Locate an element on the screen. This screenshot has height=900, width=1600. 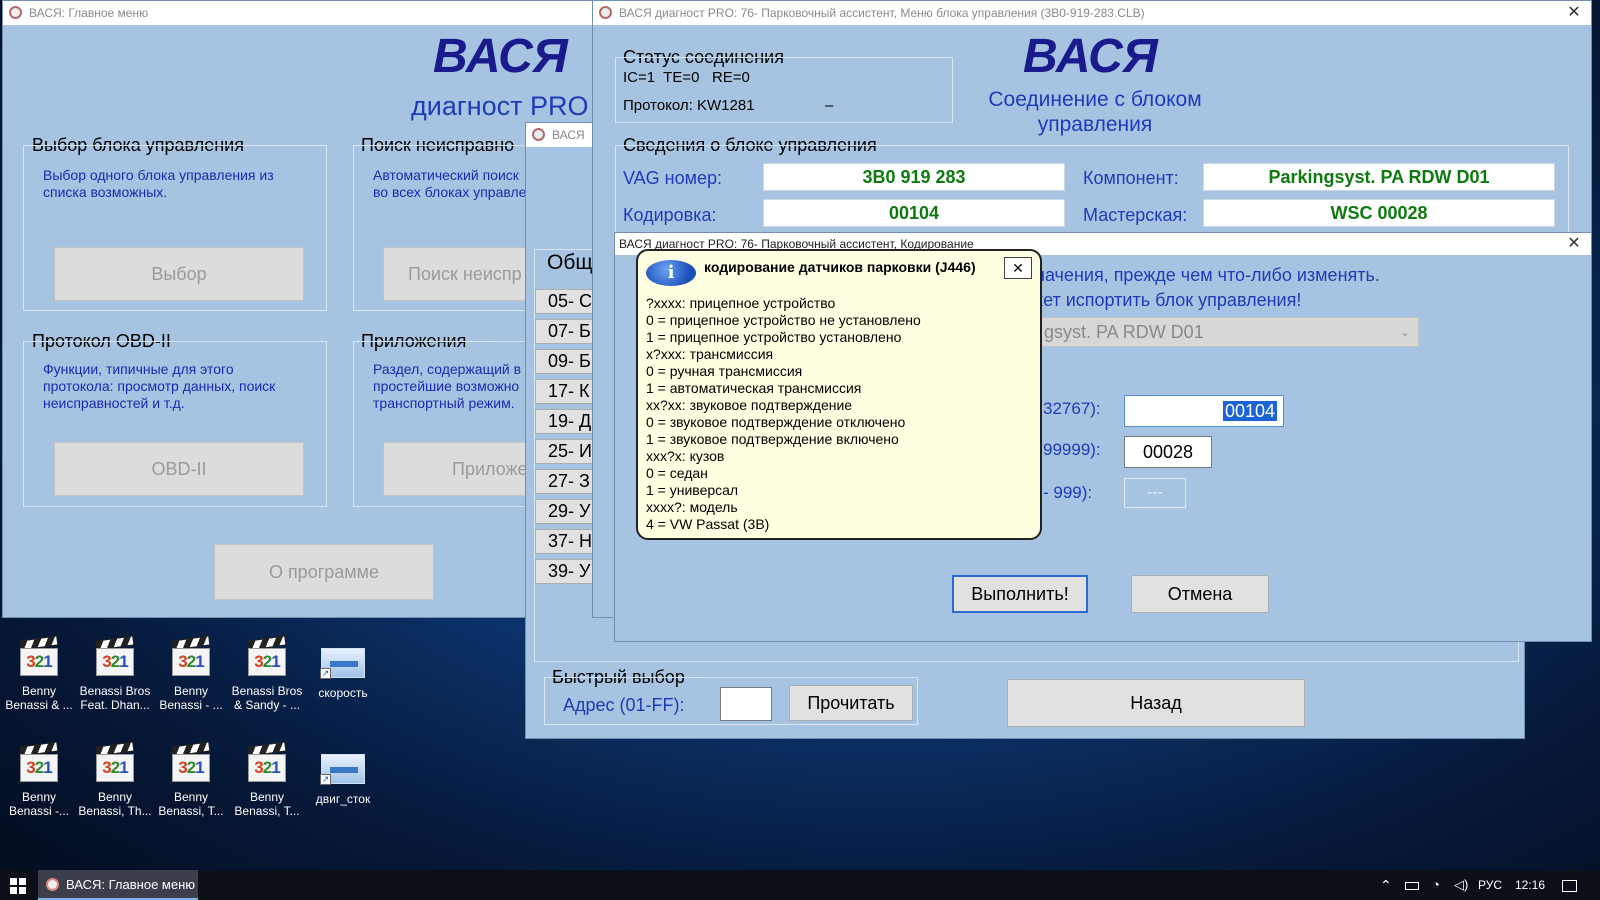
select-unit-title: ВАСЯ is located at coordinates (568, 135).